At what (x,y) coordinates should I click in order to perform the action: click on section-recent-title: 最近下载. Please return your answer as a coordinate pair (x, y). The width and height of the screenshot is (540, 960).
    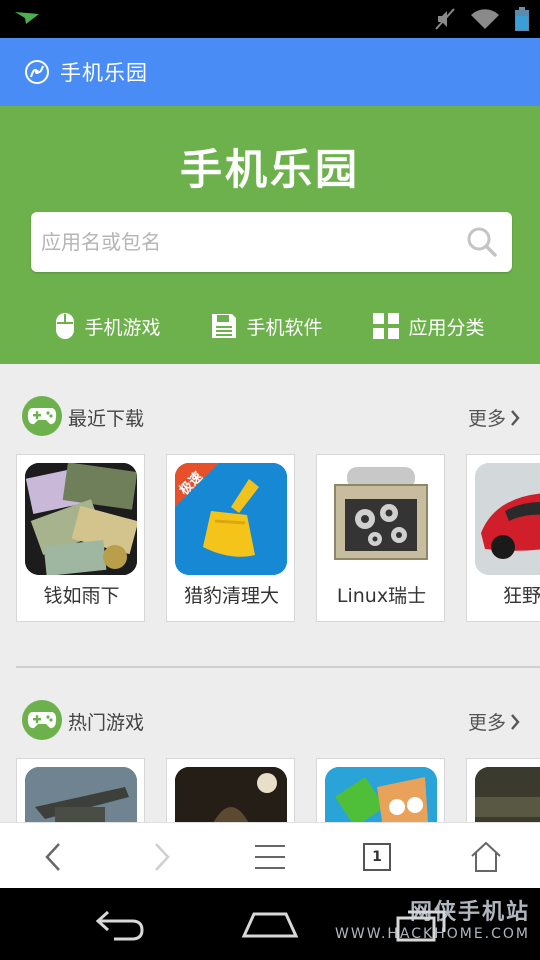
    Looking at the image, I should click on (106, 419).